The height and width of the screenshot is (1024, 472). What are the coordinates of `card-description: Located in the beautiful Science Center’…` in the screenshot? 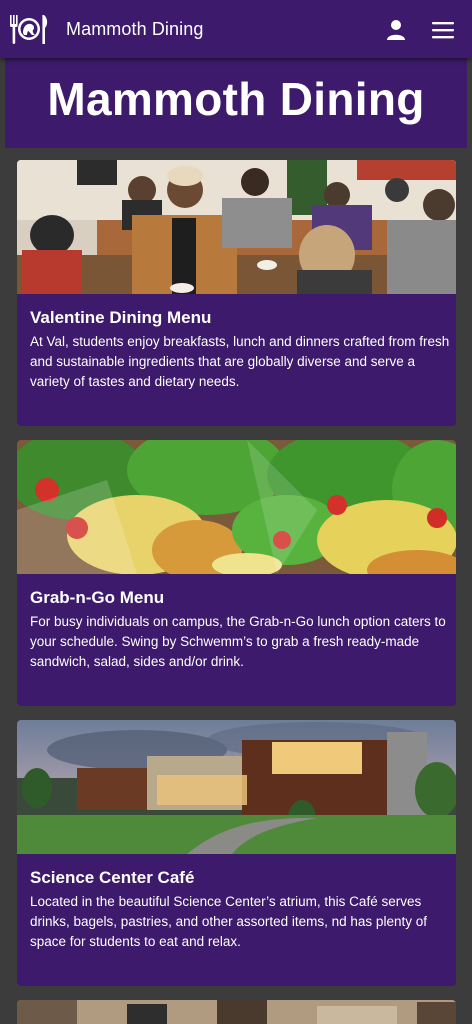 It's located at (228, 921).